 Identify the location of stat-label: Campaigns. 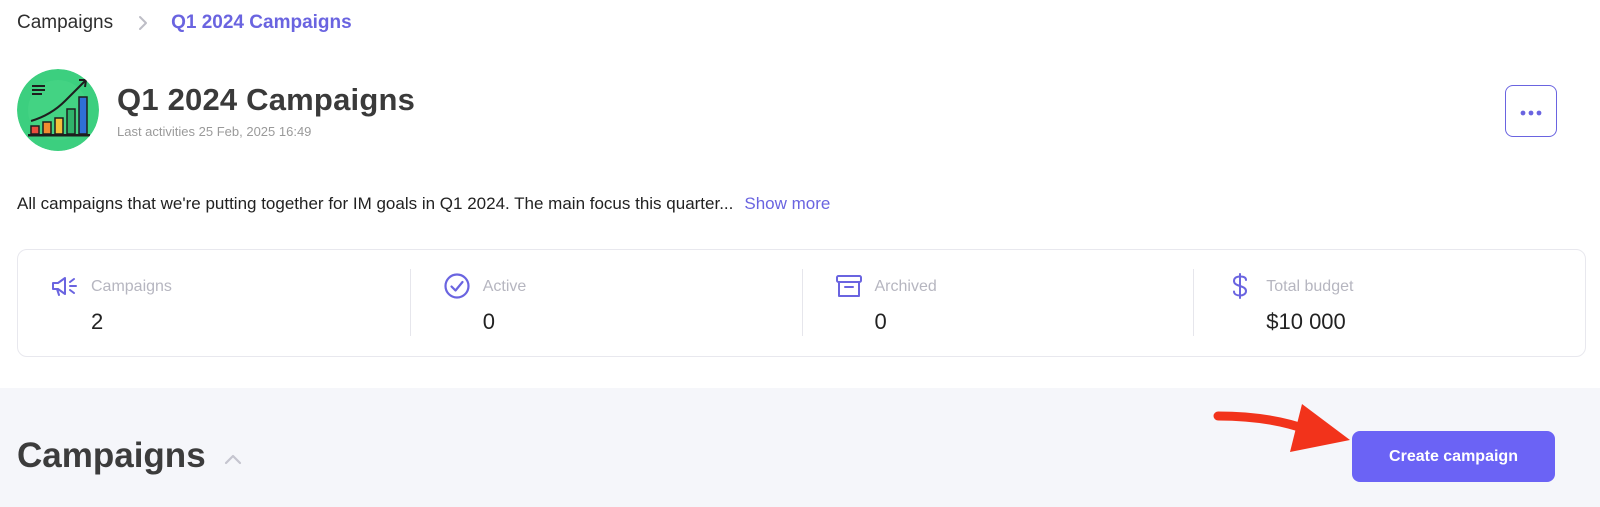
(131, 286).